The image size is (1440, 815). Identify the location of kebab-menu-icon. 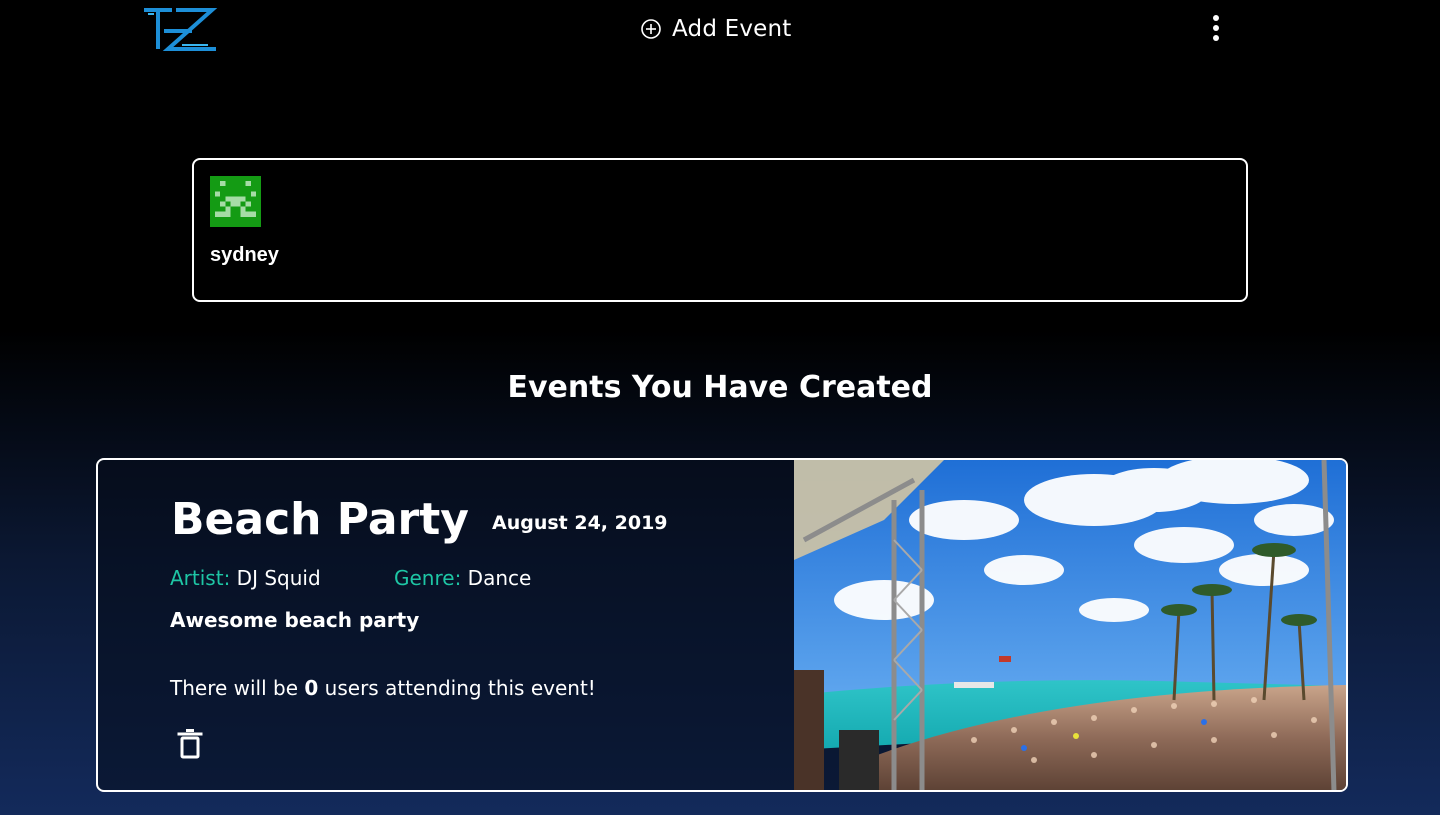
(1216, 28).